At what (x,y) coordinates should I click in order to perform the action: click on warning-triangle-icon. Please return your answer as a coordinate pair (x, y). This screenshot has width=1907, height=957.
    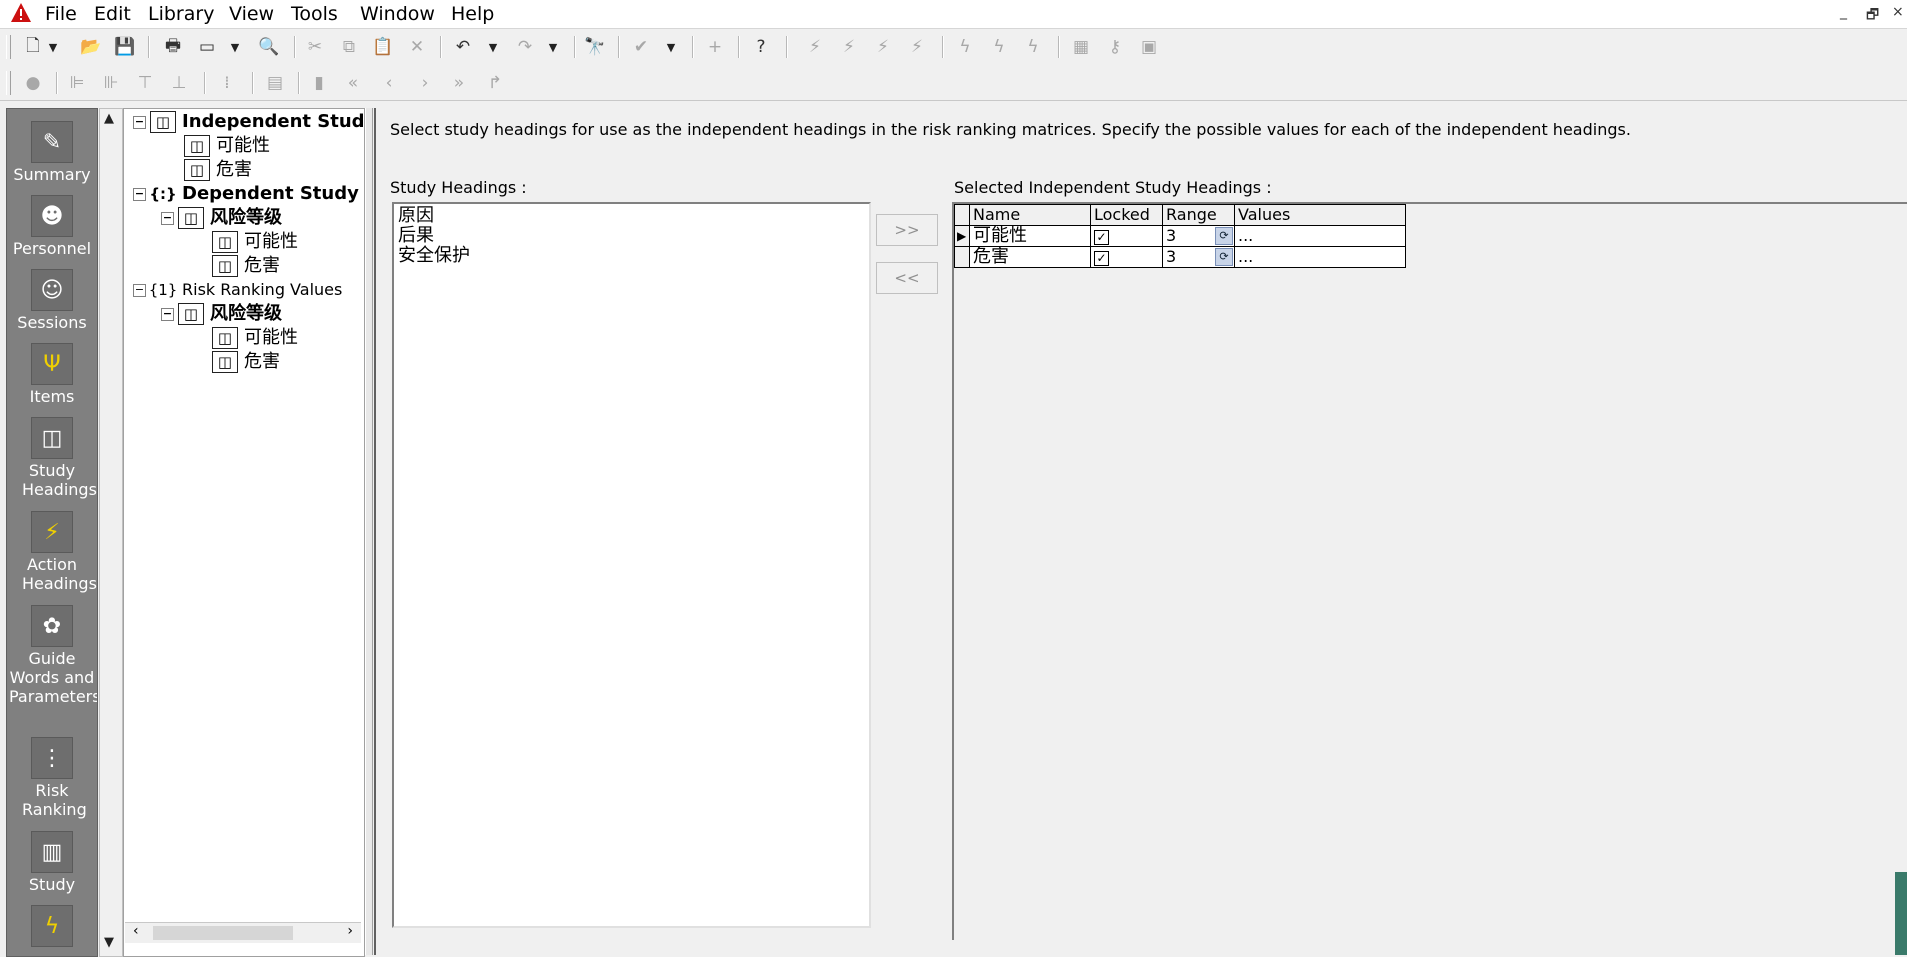
    Looking at the image, I should click on (21, 13).